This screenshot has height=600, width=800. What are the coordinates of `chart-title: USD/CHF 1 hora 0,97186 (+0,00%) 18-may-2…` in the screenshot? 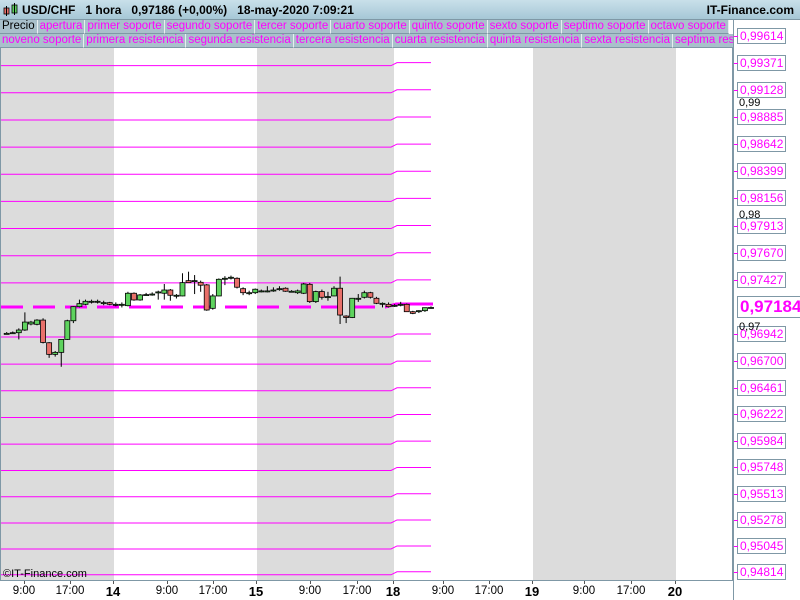 It's located at (188, 10).